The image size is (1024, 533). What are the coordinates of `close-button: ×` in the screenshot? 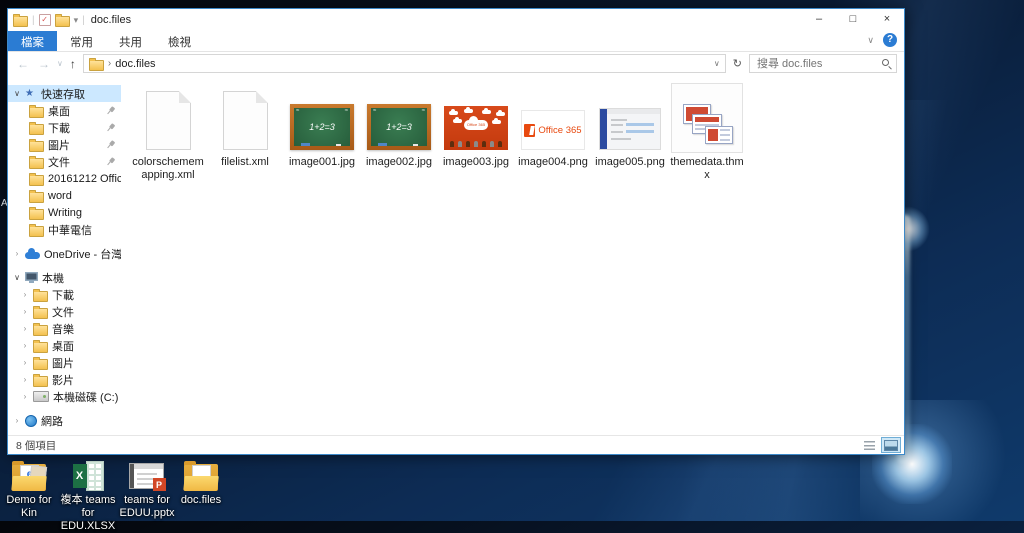 It's located at (887, 20).